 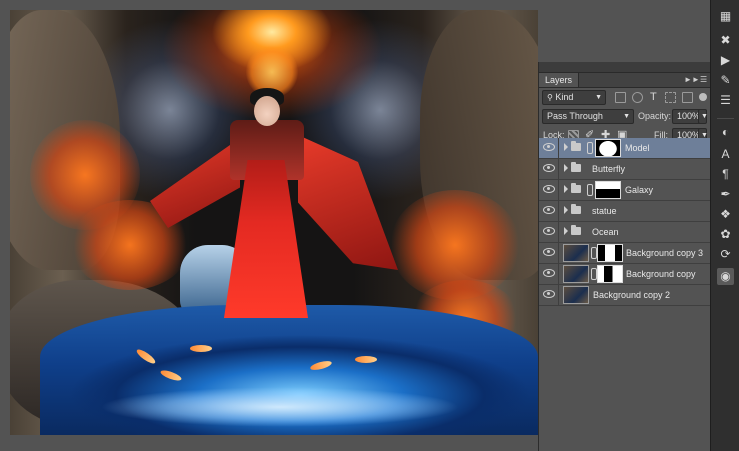 I want to click on layer-name: Butterfly, so click(x=609, y=169).